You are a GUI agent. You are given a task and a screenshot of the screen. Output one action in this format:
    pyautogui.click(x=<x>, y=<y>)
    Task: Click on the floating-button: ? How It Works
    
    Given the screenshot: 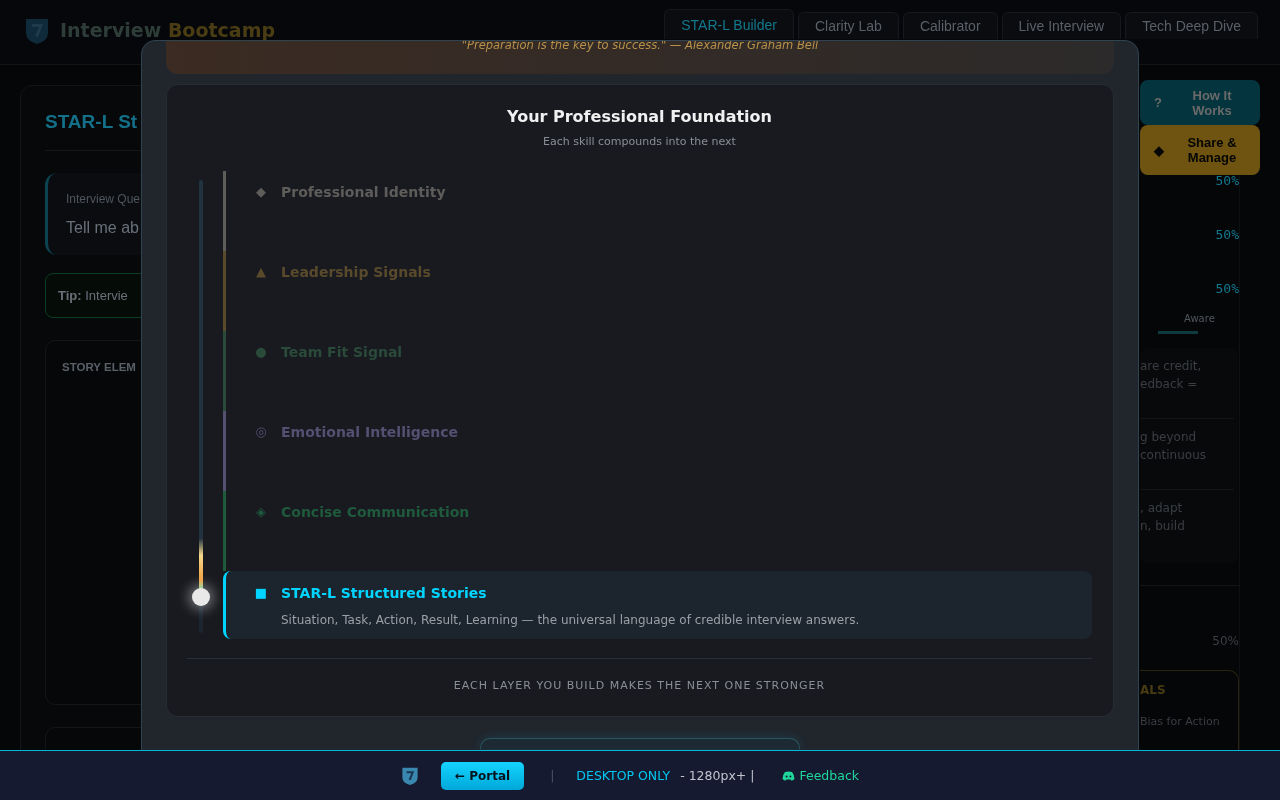 What is the action you would take?
    pyautogui.click(x=1200, y=102)
    